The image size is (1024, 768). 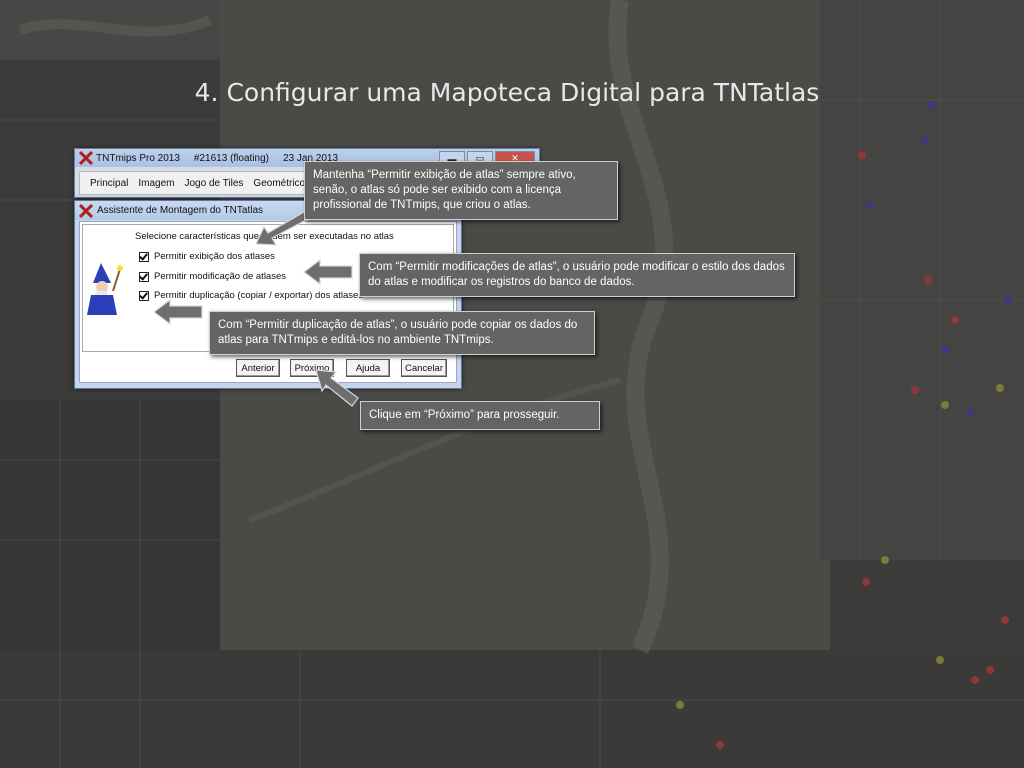 What do you see at coordinates (144, 295) in the screenshot?
I see `checkbox-duplicacao` at bounding box center [144, 295].